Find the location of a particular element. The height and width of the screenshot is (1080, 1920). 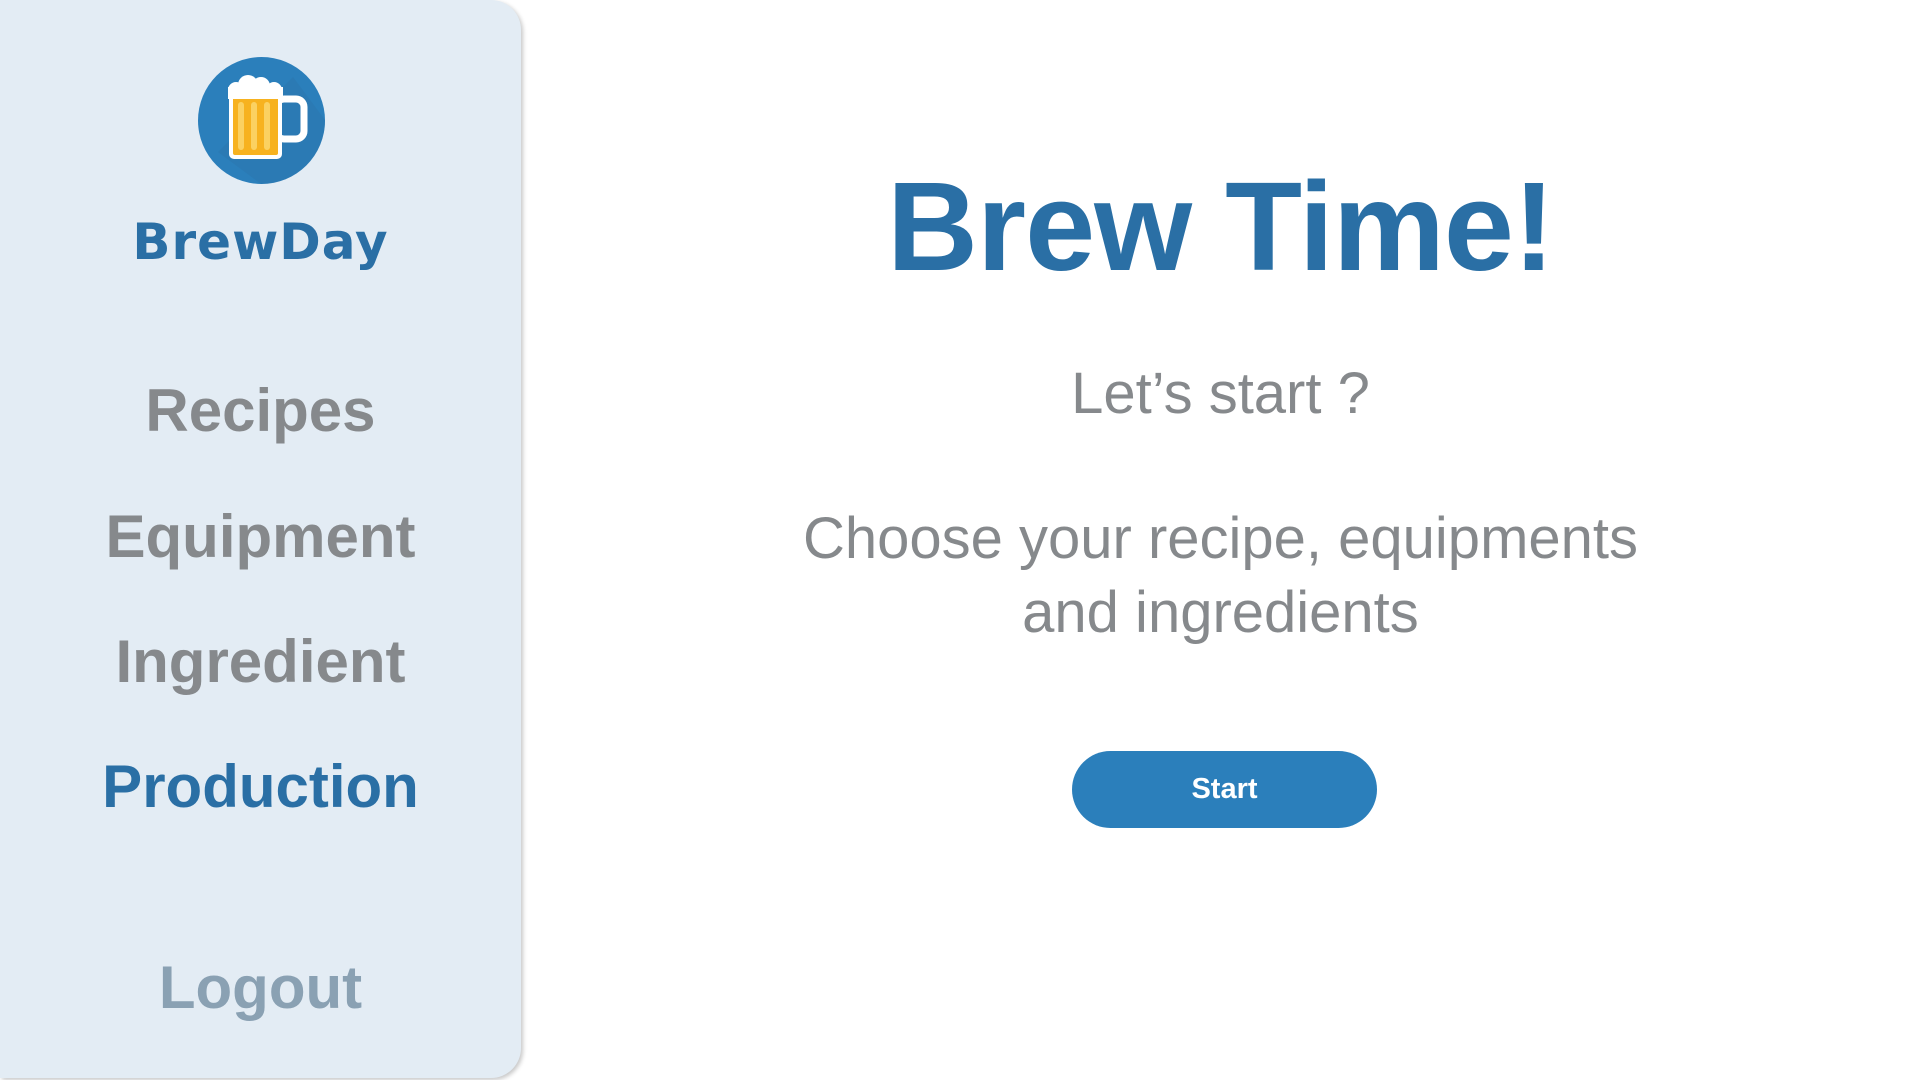

nav-item-equipment: Equipment is located at coordinates (260, 536).